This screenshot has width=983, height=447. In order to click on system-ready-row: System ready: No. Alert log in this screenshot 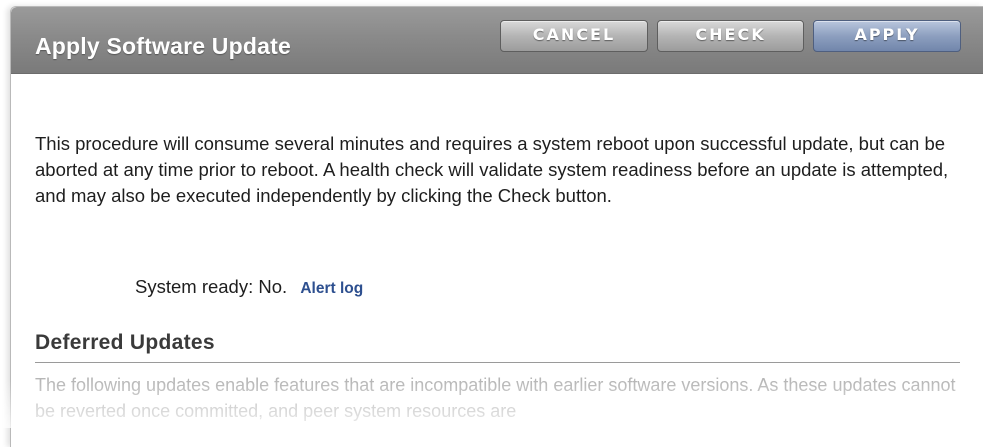, I will do `click(249, 287)`.